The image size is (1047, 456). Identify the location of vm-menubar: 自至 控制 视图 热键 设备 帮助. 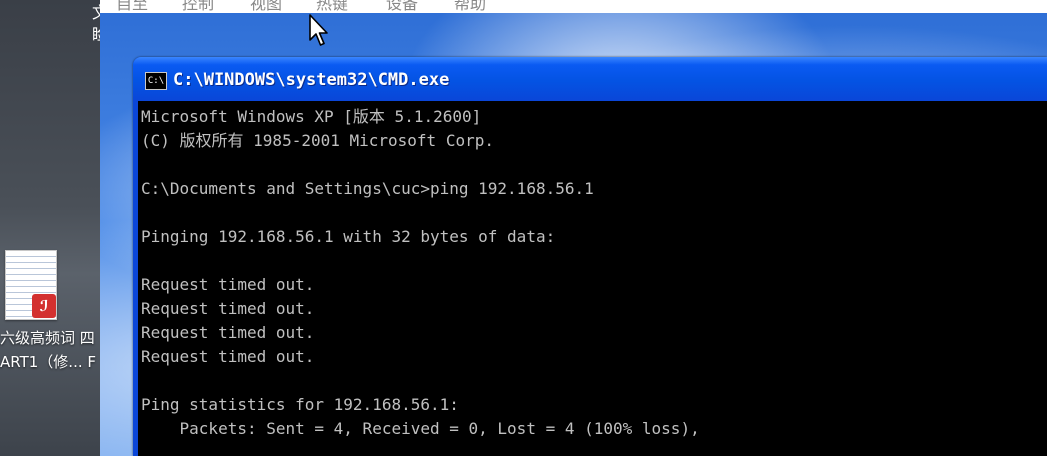
(573, 6).